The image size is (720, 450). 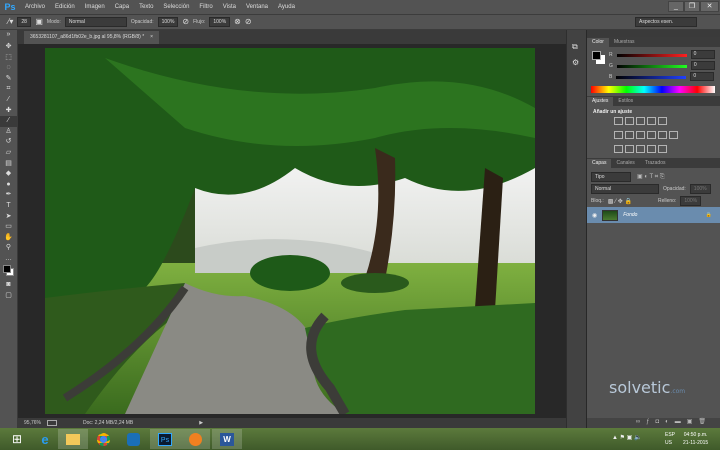 I want to click on menu-ventana: Ventana, so click(x=257, y=7).